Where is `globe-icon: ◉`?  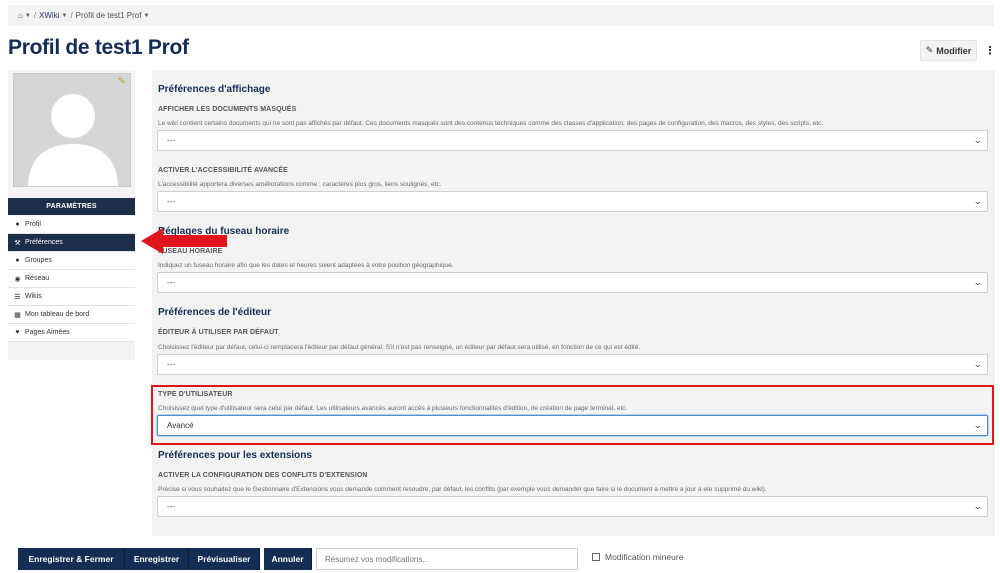 globe-icon: ◉ is located at coordinates (17, 279).